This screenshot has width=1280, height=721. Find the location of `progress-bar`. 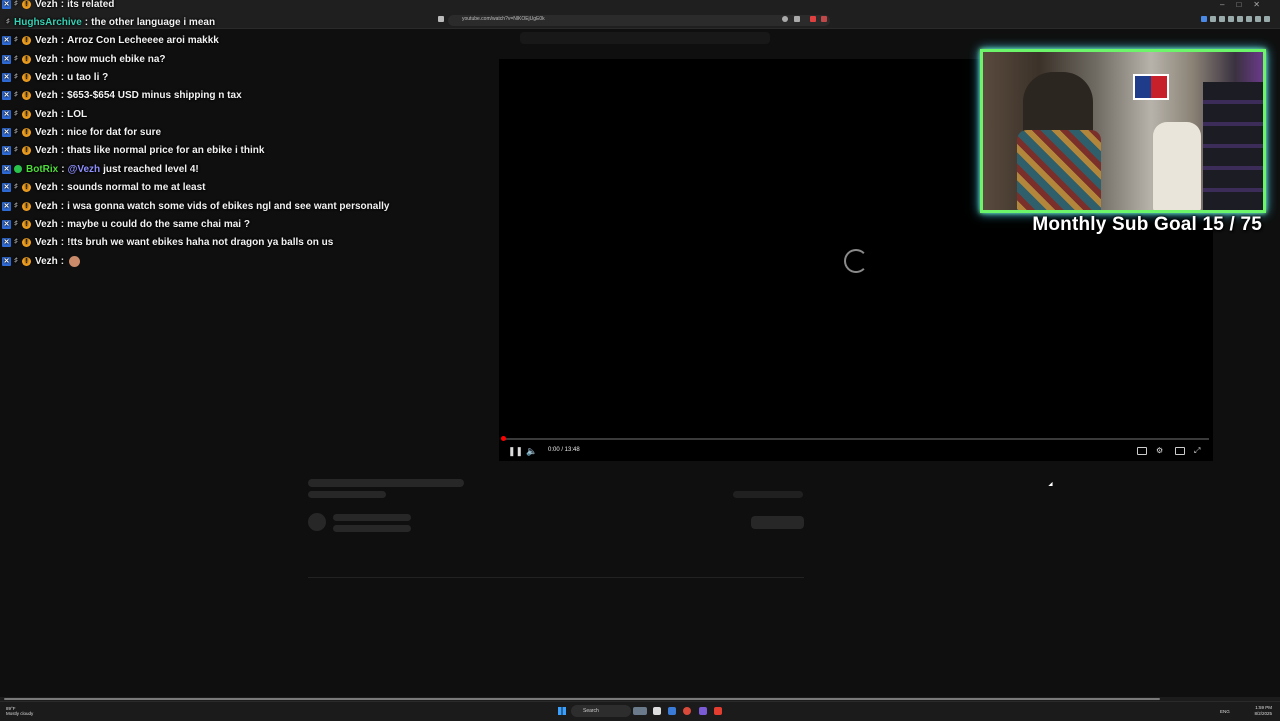

progress-bar is located at coordinates (856, 439).